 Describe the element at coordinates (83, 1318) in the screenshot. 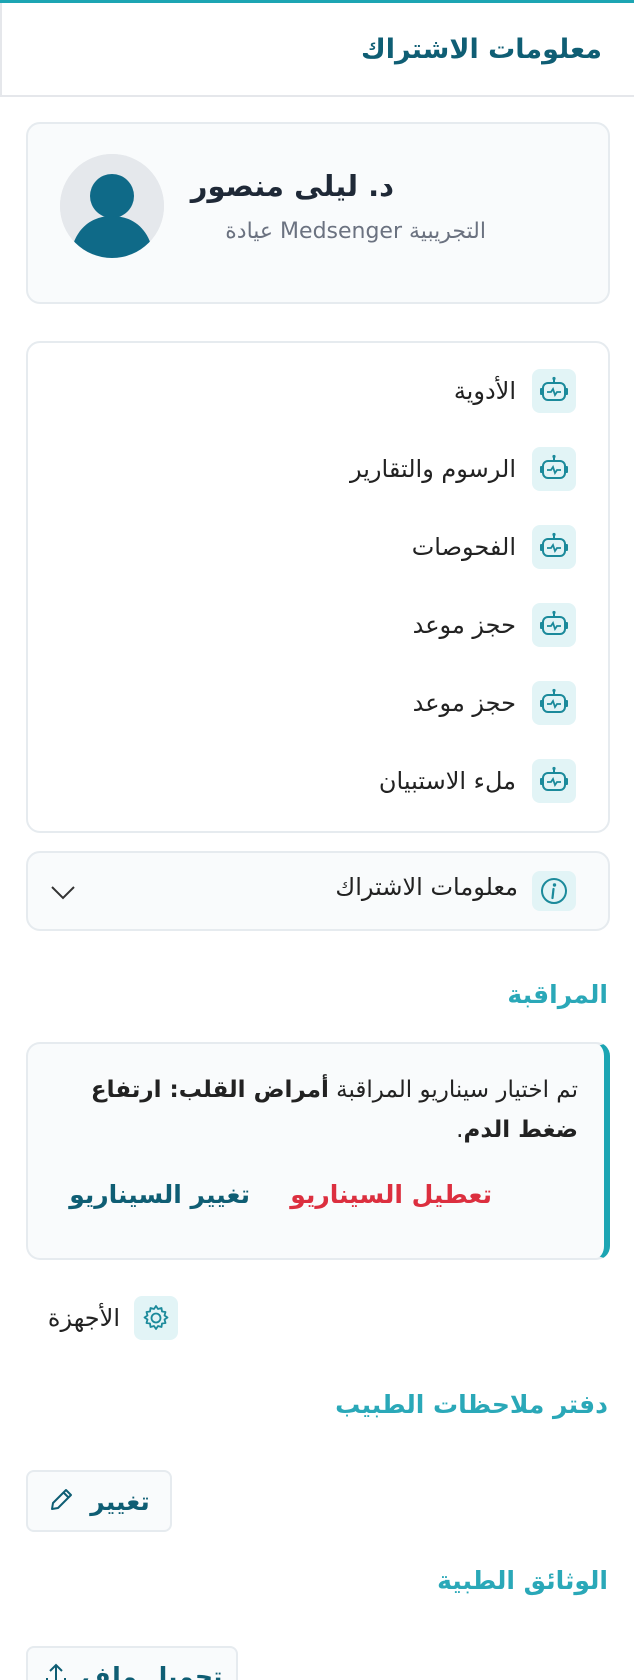

I see `devices-label: الأجهزة` at that location.